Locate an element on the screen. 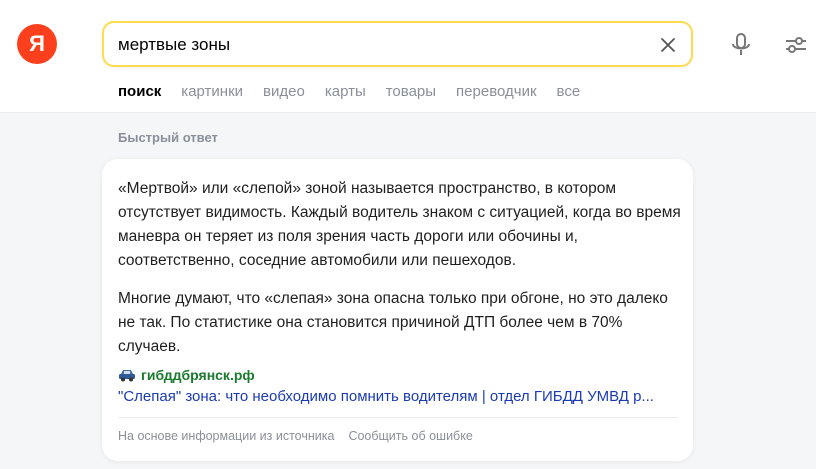  logo-letter: Я is located at coordinates (37, 43).